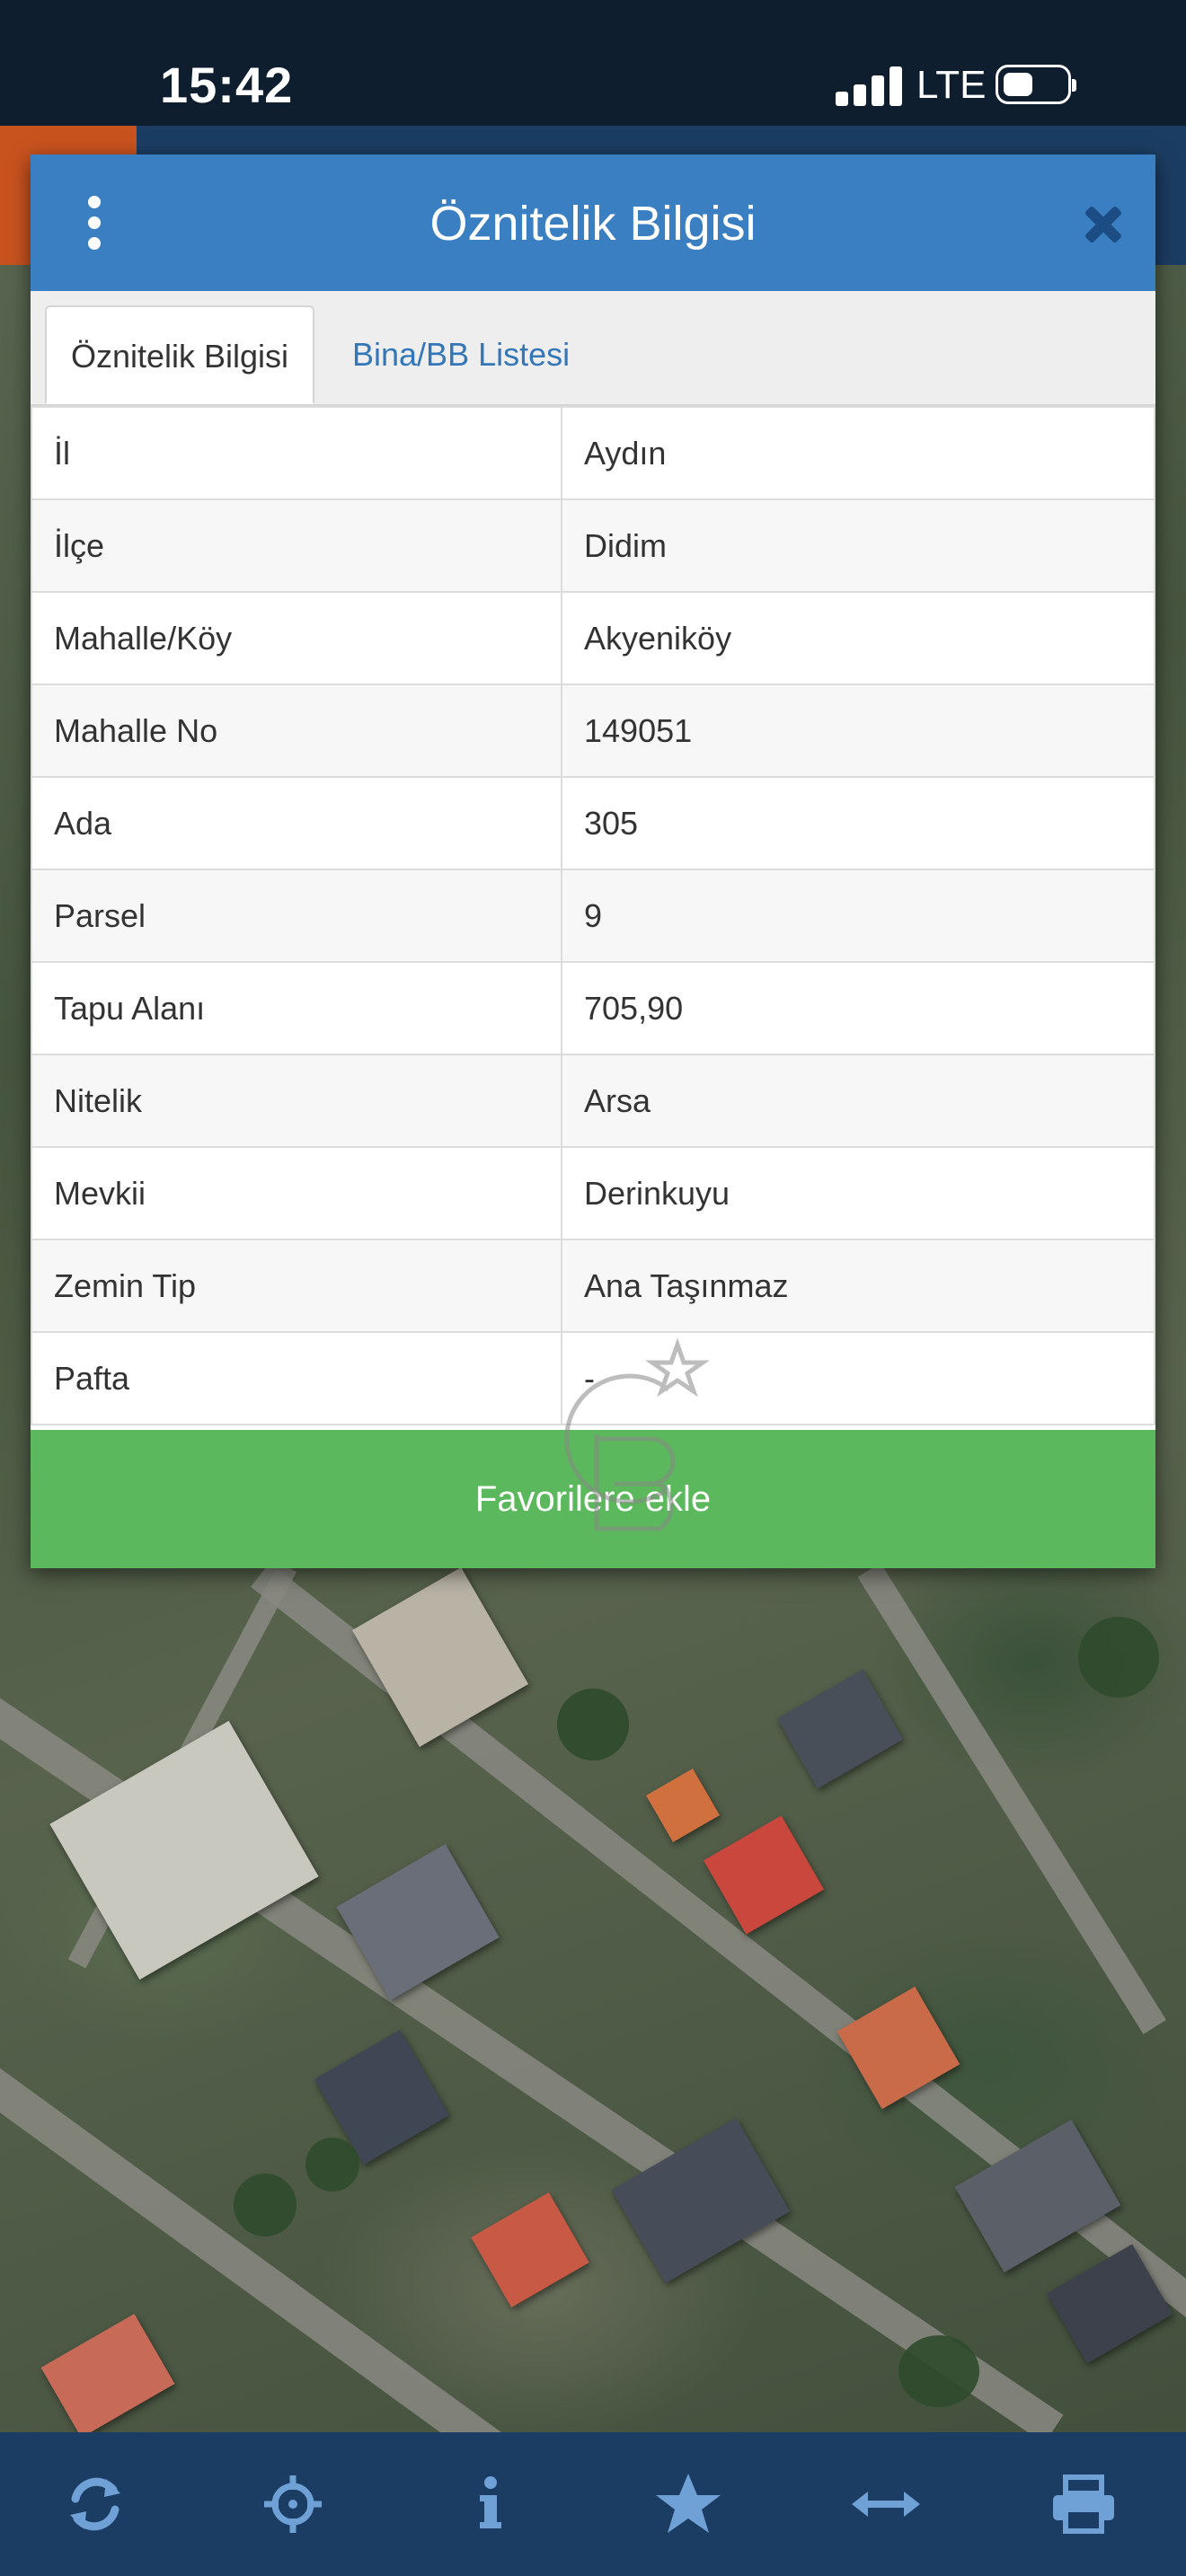 The height and width of the screenshot is (2576, 1186). Describe the element at coordinates (296, 1008) in the screenshot. I see `attribute-key: Tapu Alanı` at that location.